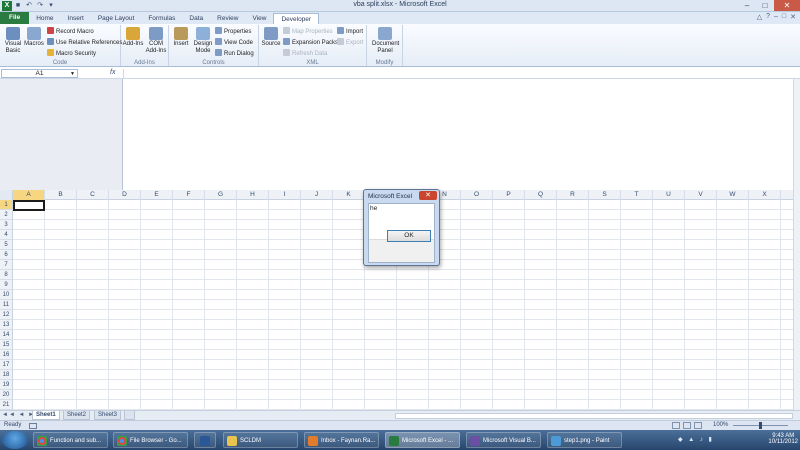 Image resolution: width=800 pixels, height=450 pixels. Describe the element at coordinates (768, 17) in the screenshot. I see `help-icon: ?` at that location.